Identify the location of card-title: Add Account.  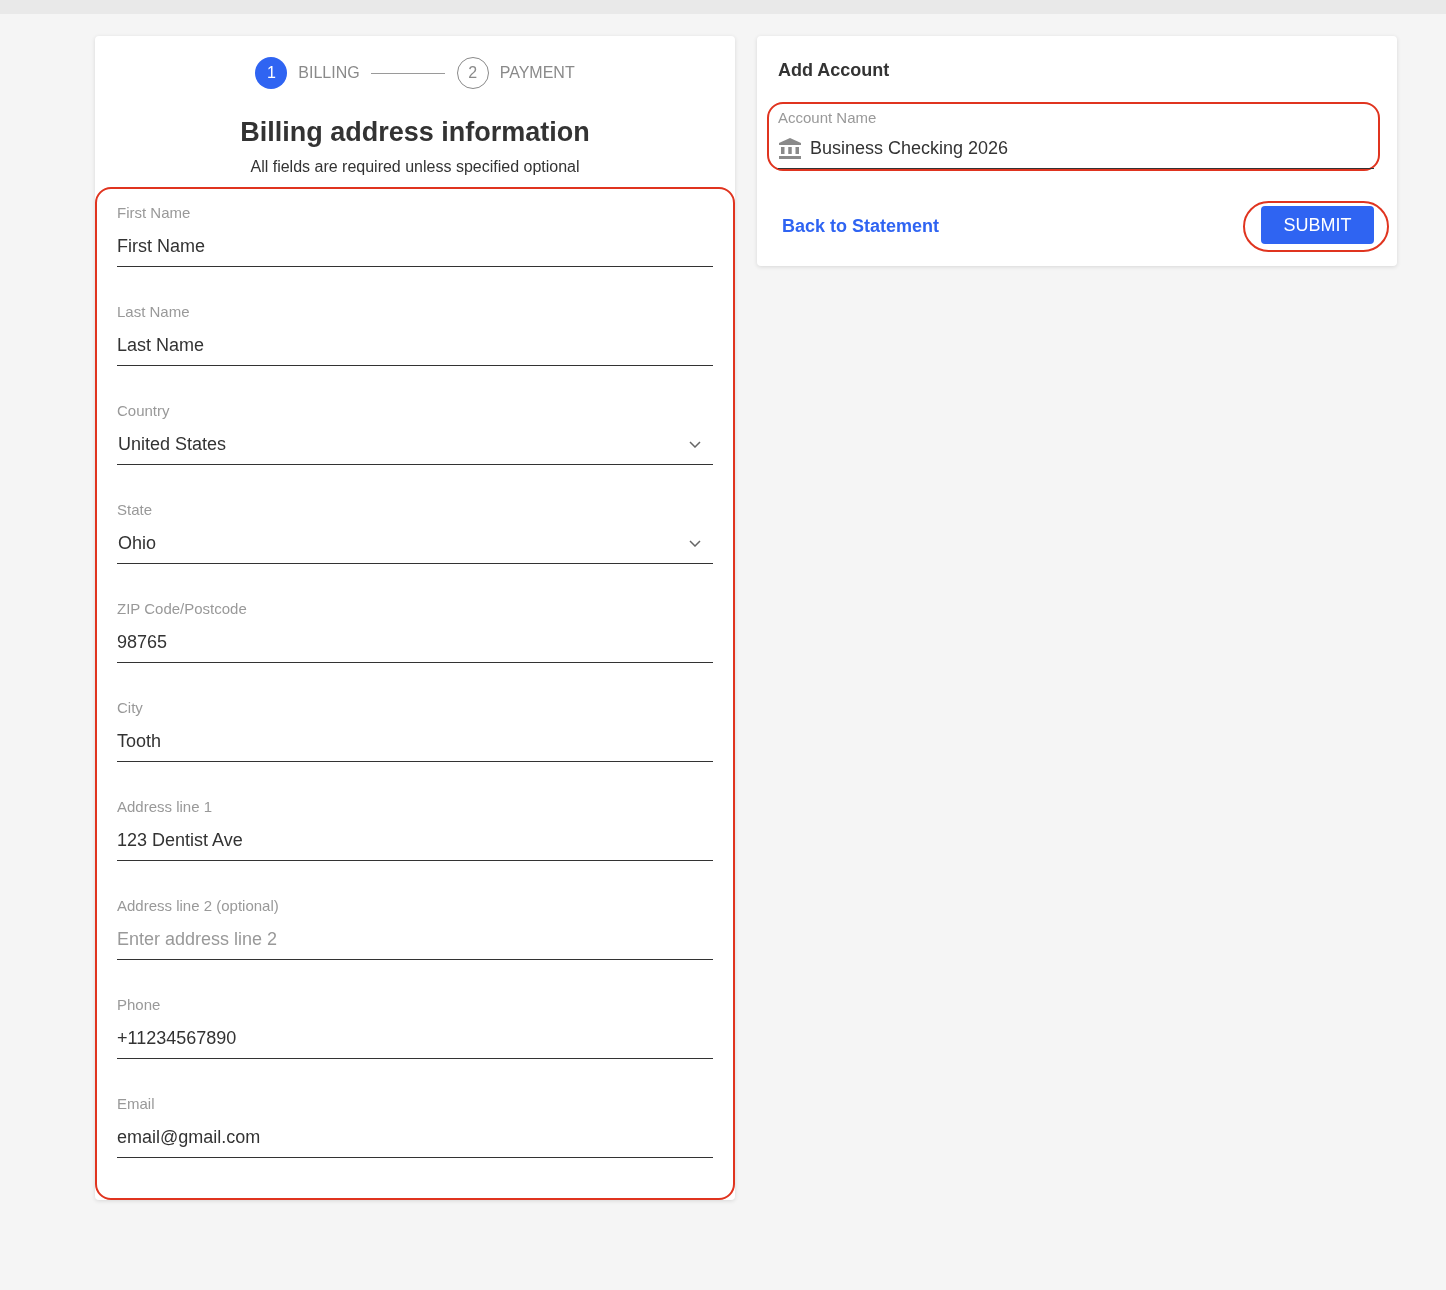
(834, 70).